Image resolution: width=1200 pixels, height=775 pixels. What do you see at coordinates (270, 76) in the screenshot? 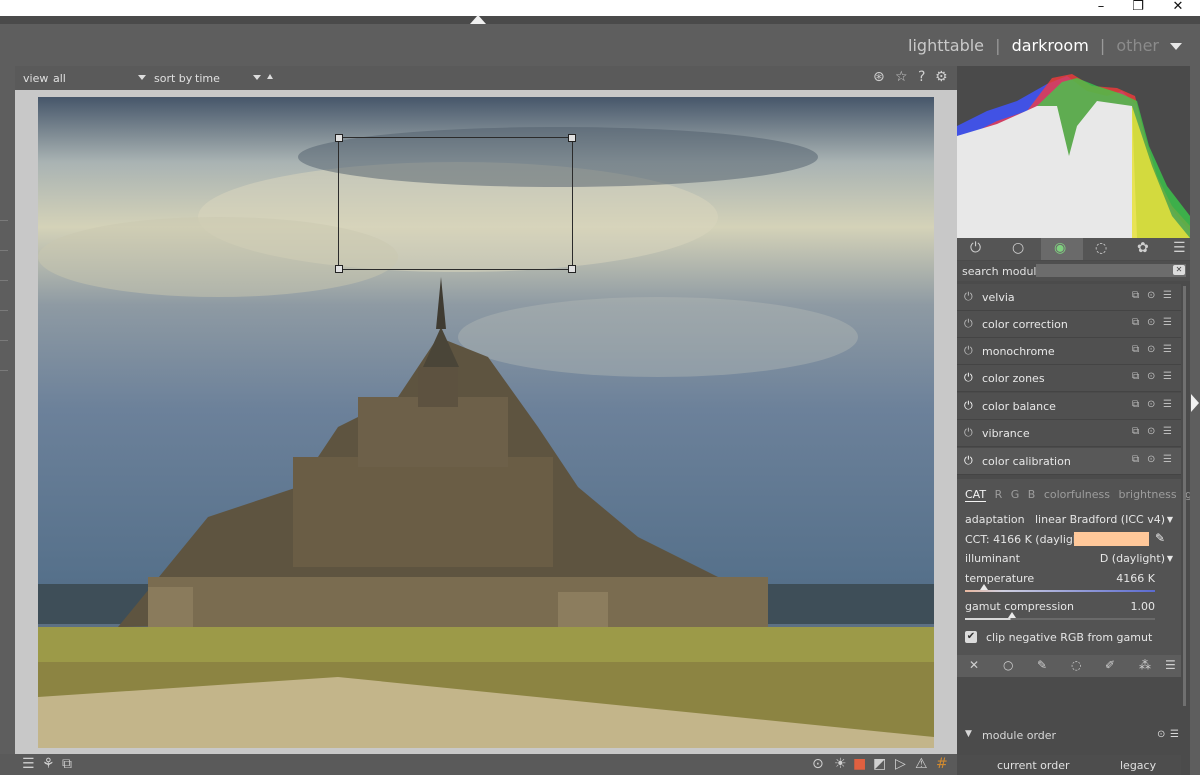
I see `sort-direction-icon` at bounding box center [270, 76].